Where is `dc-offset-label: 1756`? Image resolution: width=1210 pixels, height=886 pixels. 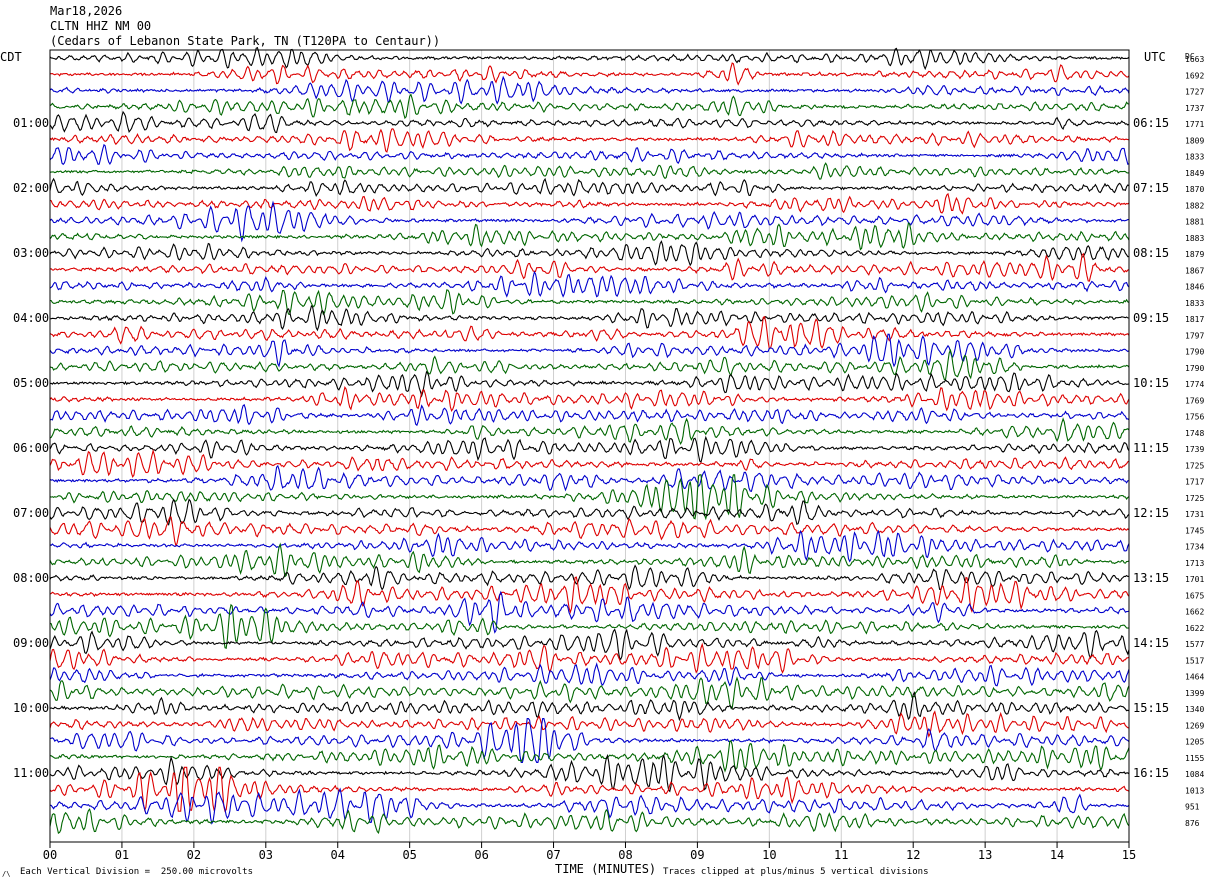 dc-offset-label: 1756 is located at coordinates (1194, 417).